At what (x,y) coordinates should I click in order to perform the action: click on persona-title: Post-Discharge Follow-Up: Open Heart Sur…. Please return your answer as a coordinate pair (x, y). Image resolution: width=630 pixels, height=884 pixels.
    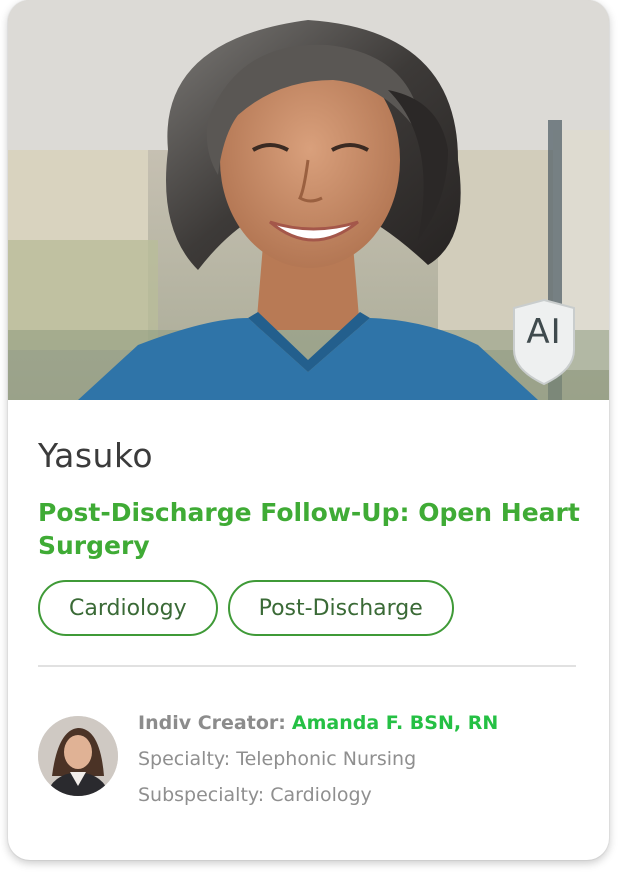
    Looking at the image, I should click on (309, 529).